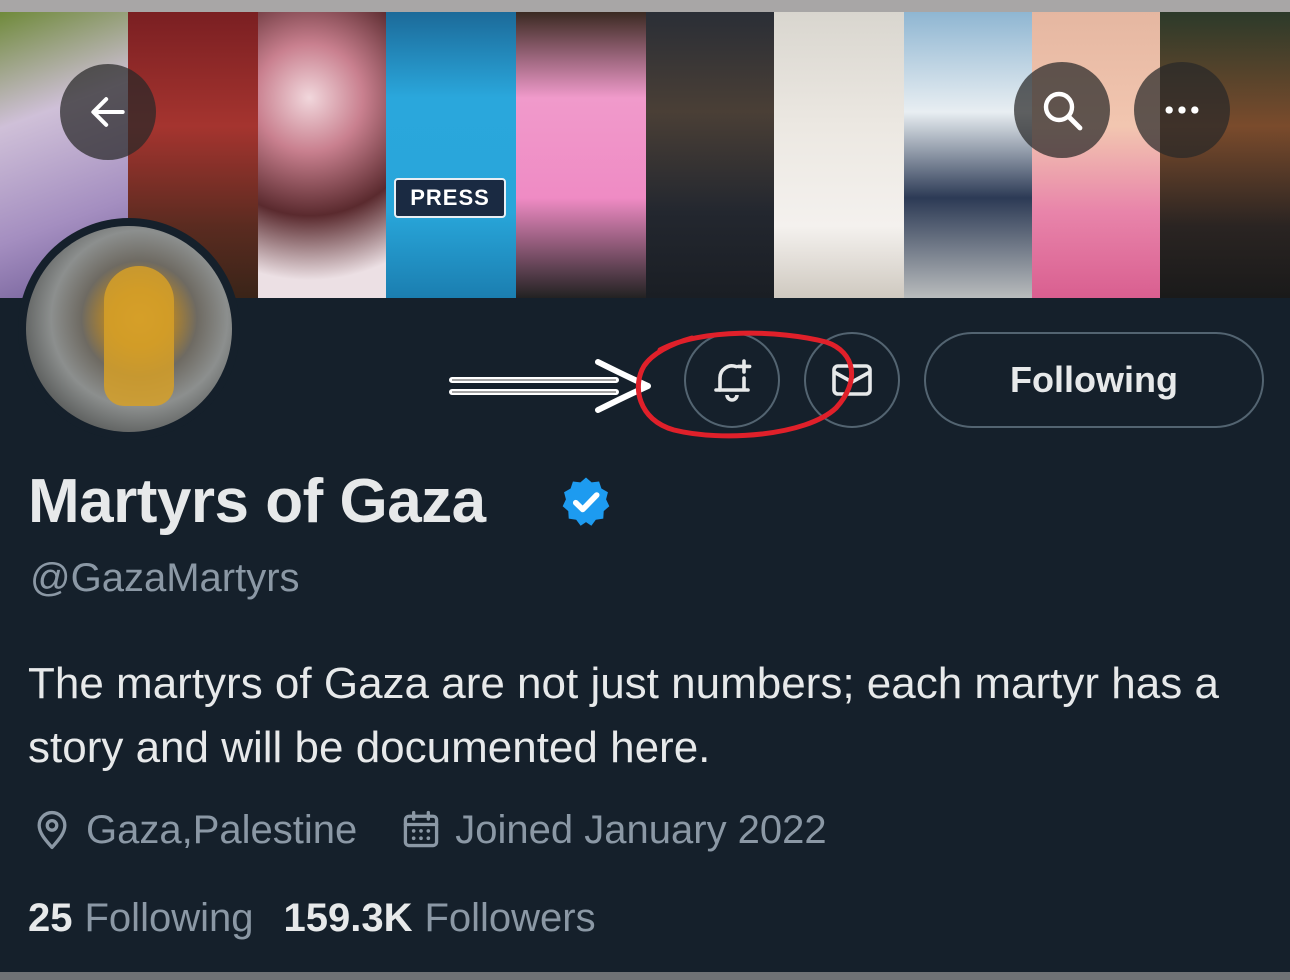  I want to click on avatar-image, so click(129, 329).